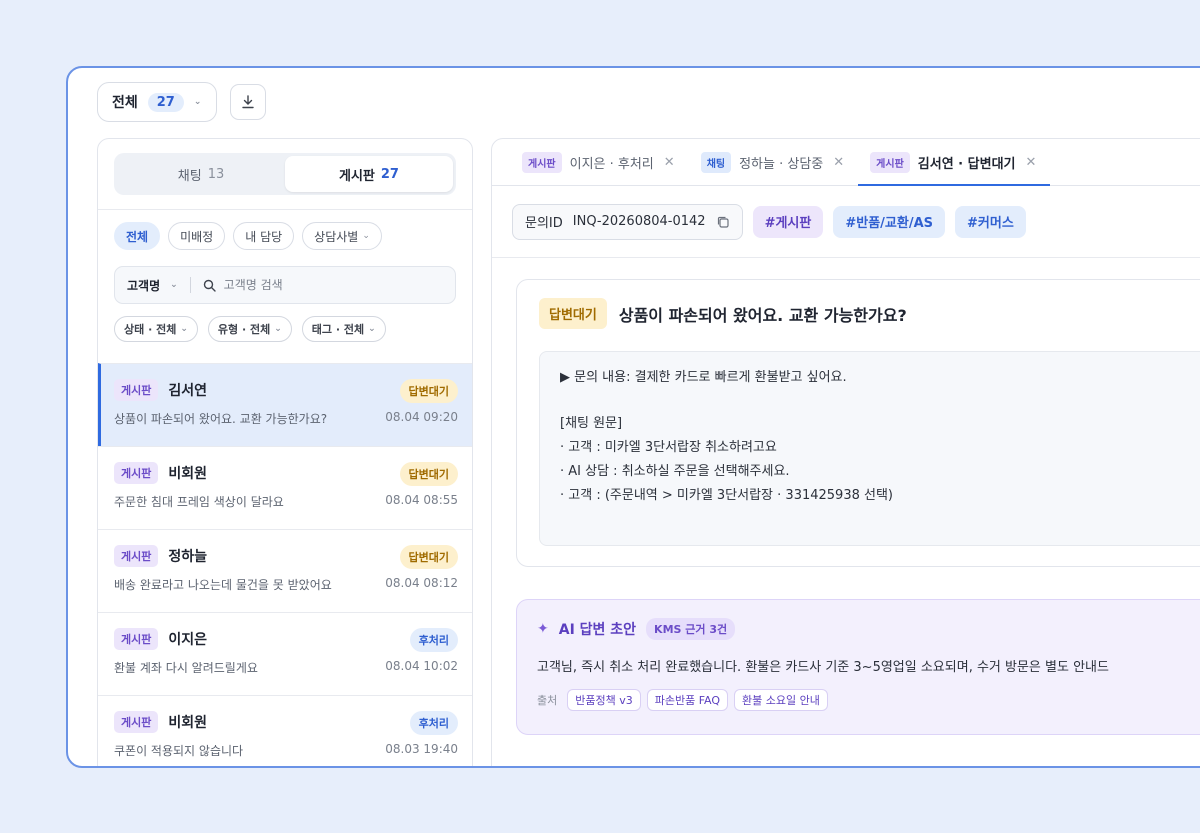 This screenshot has height=833, width=1200. I want to click on download-button, so click(248, 102).